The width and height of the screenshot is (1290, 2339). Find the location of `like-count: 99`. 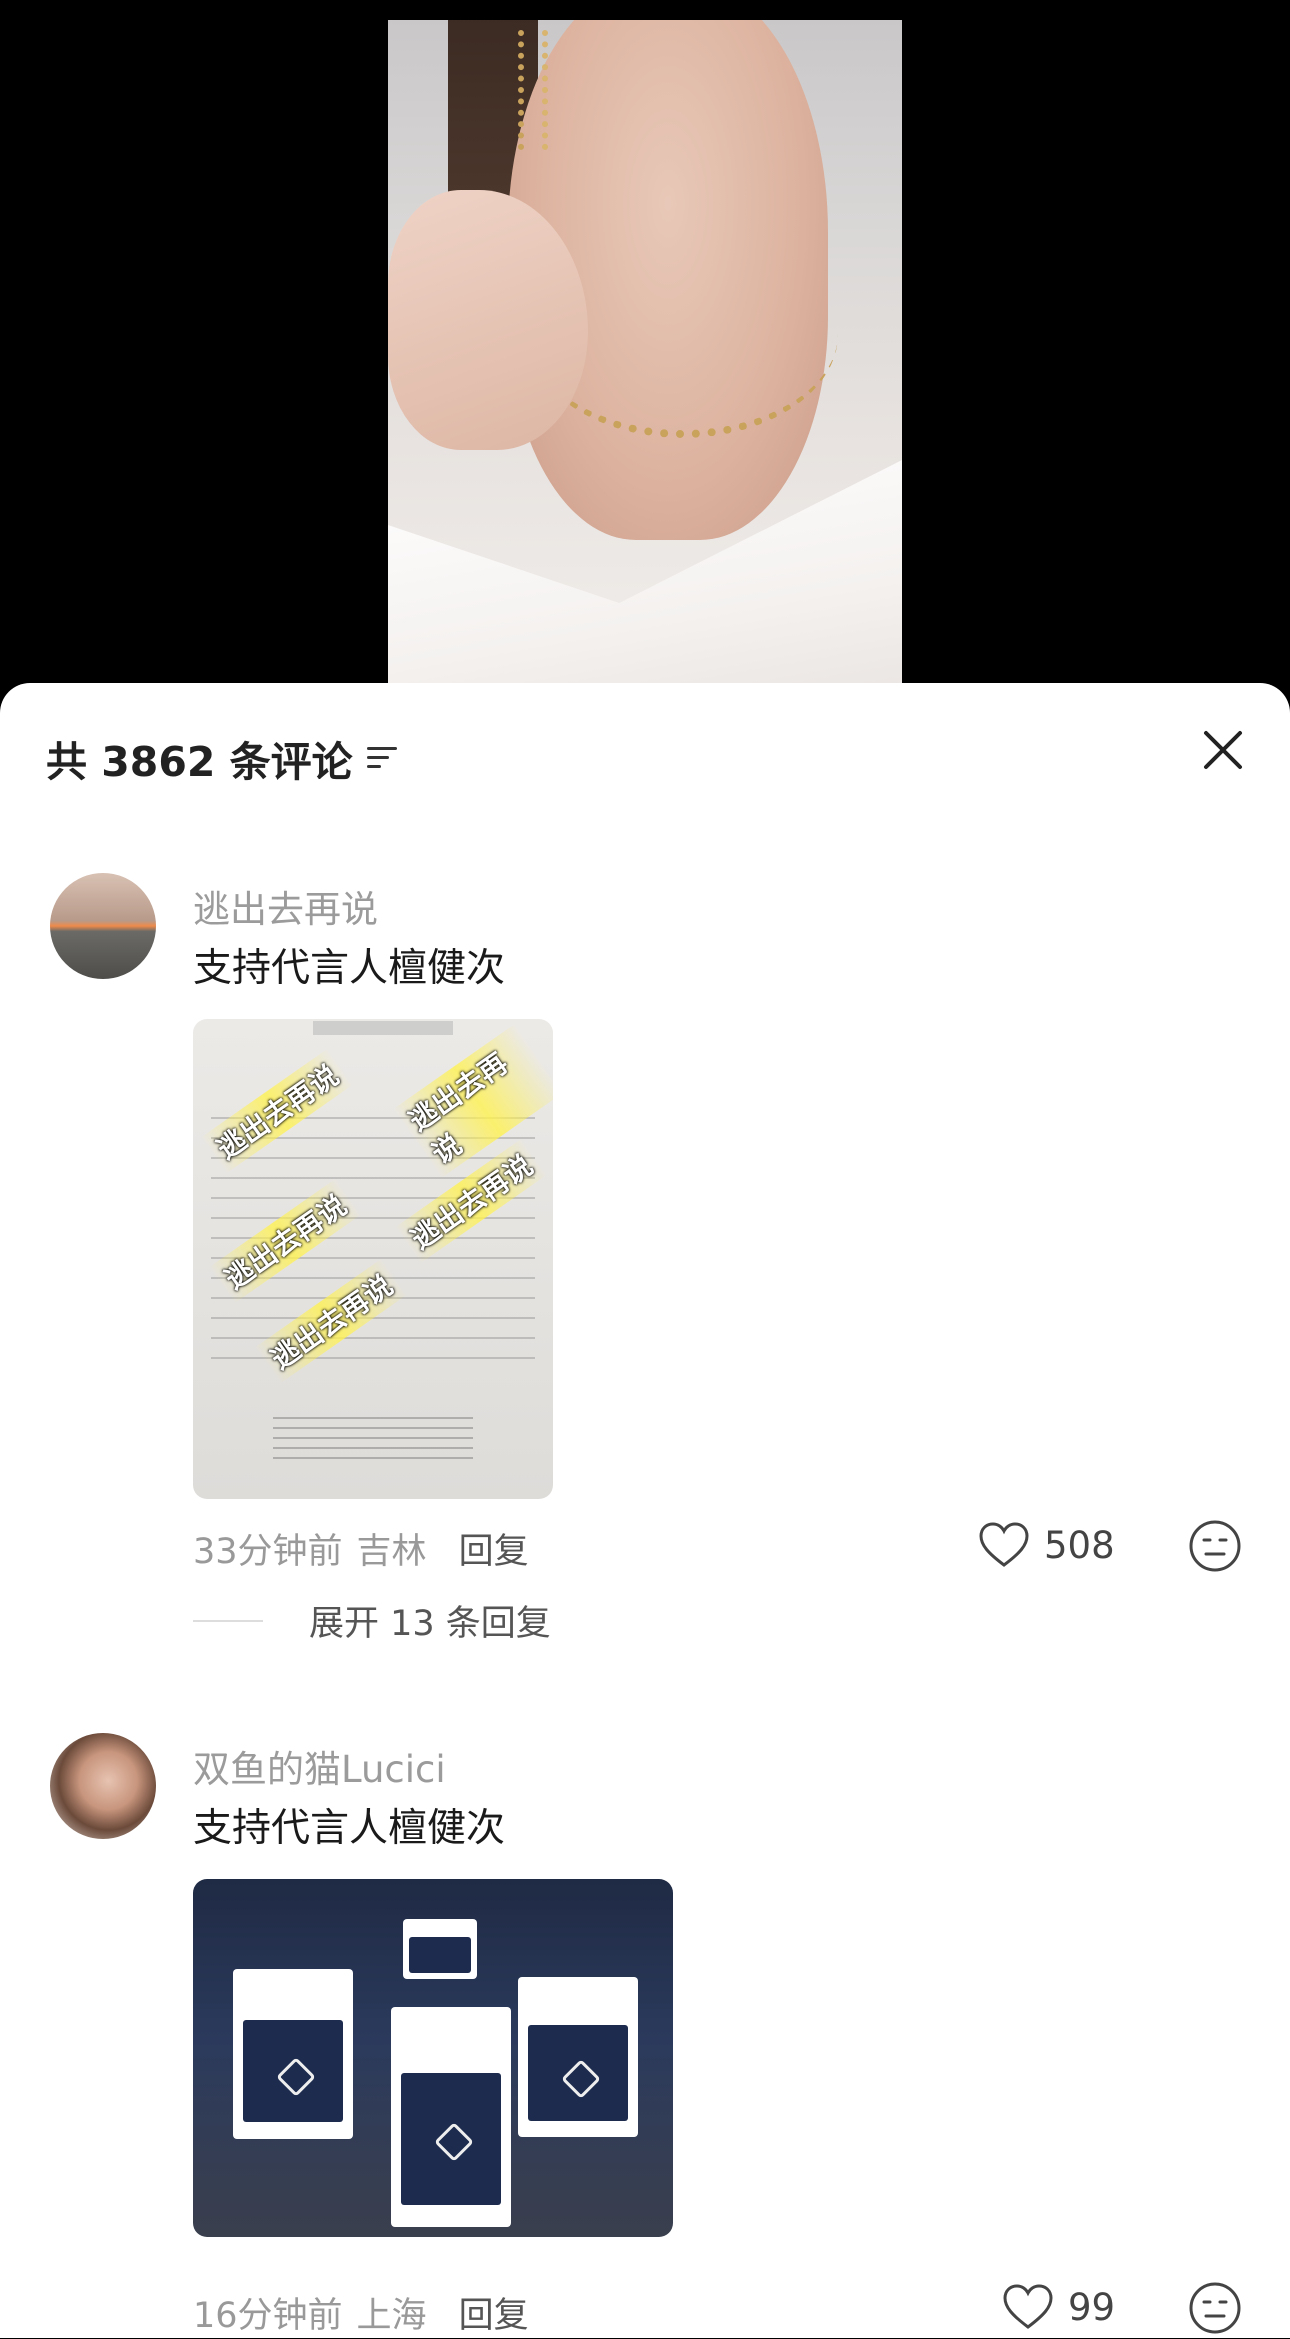

like-count: 99 is located at coordinates (1092, 2307).